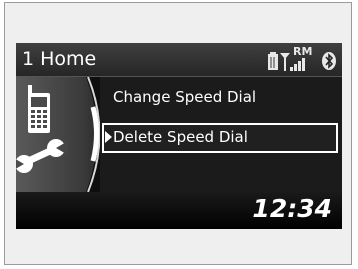  Describe the element at coordinates (108, 137) in the screenshot. I see `selection-arrow-icon` at that location.